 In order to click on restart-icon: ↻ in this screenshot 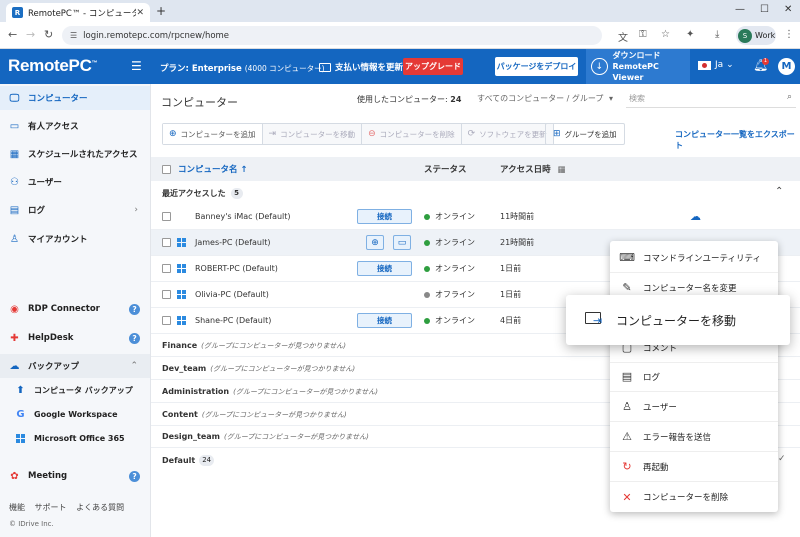, I will do `click(627, 466)`.